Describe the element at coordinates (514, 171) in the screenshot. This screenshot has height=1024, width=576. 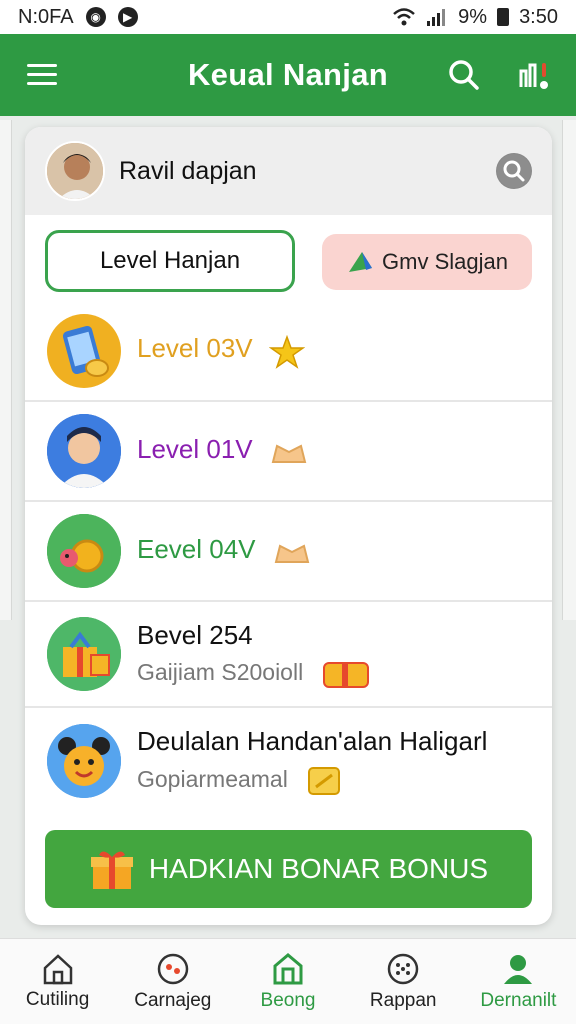
I see `chat-icon` at that location.